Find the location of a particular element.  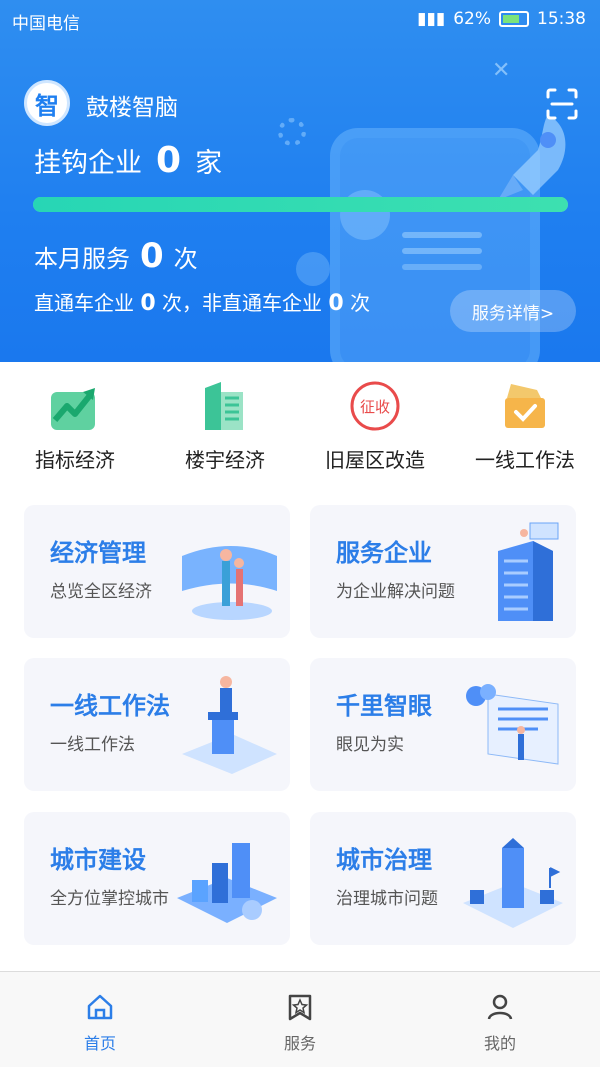

bookmark-star-icon is located at coordinates (300, 1007).